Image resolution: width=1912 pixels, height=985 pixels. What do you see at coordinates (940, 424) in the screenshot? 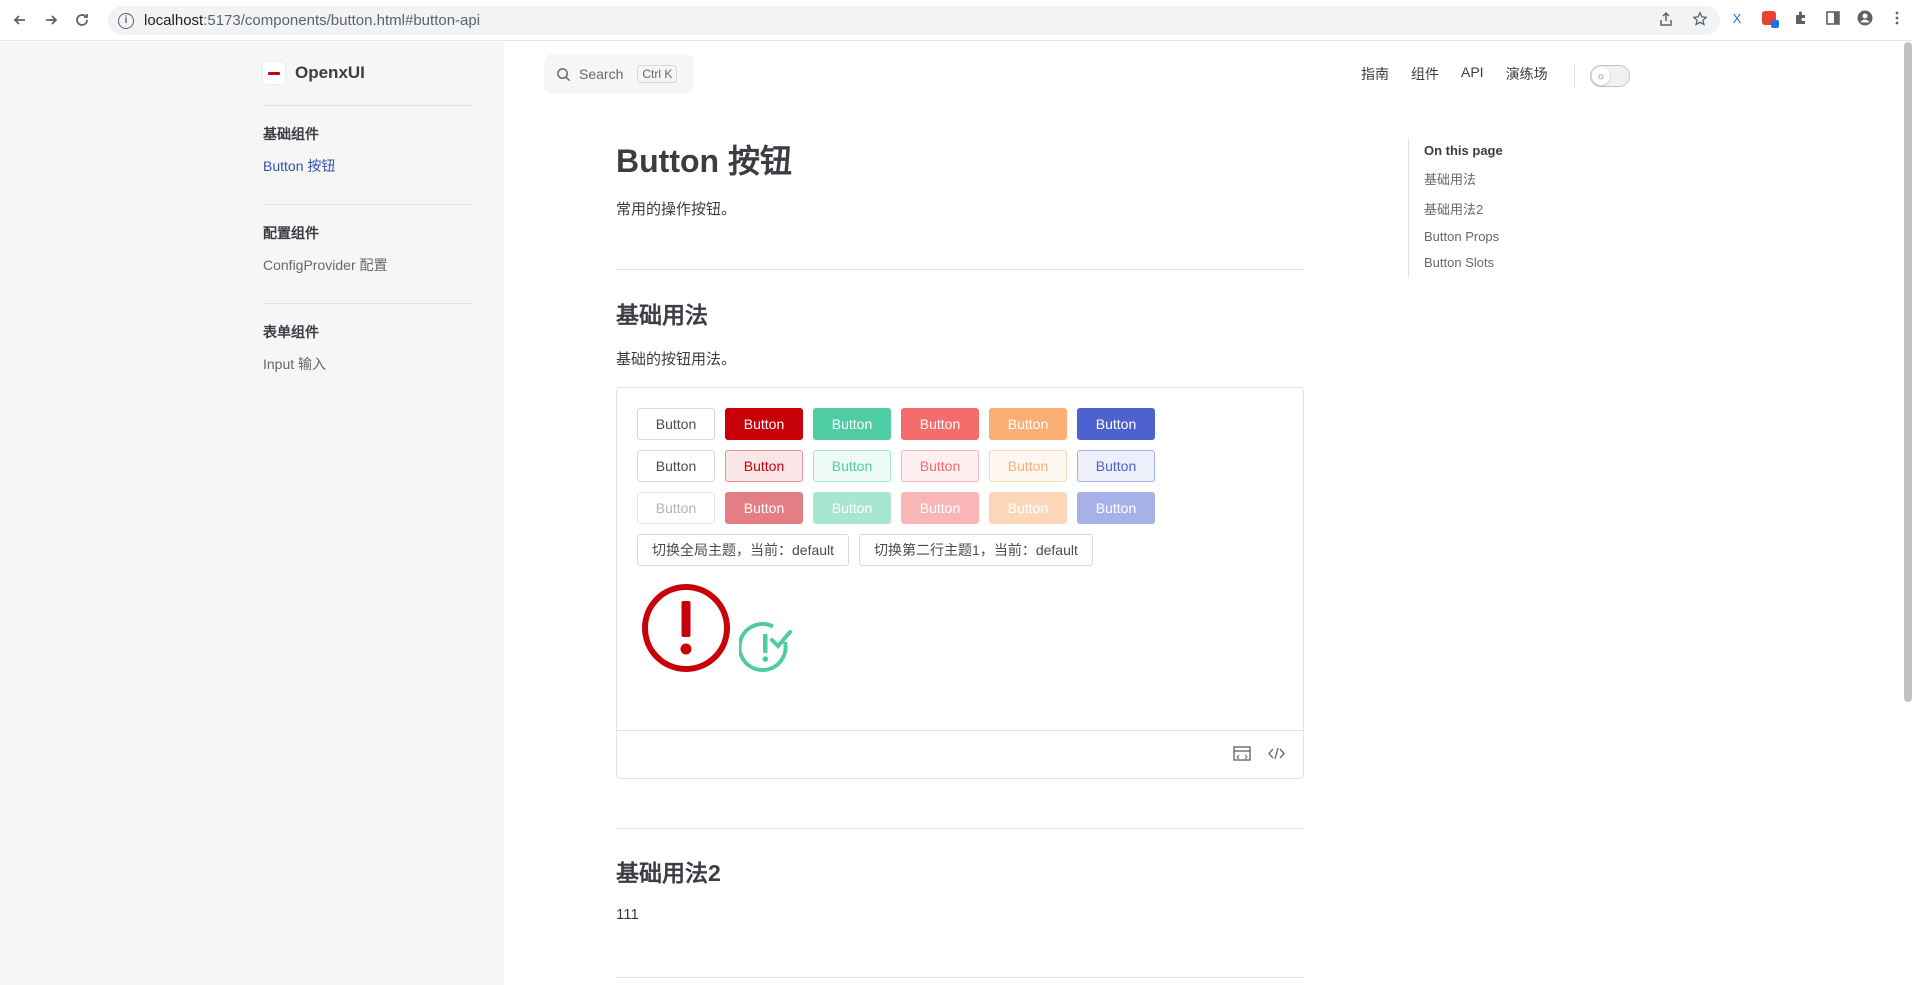
I see `row1-button-4: Button` at bounding box center [940, 424].